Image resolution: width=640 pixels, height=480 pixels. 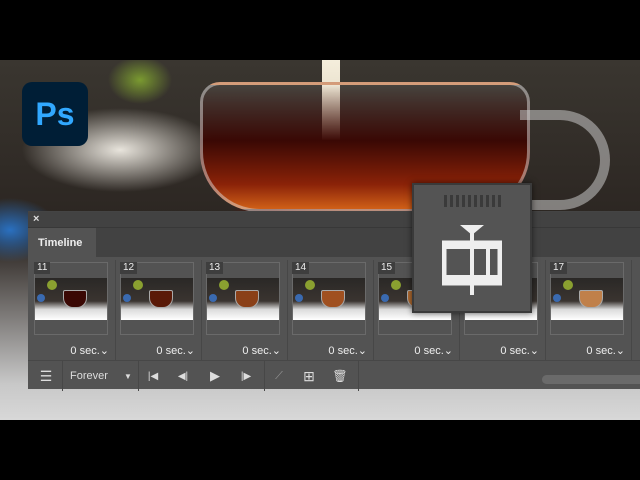 I want to click on convert-to-frame-animation-overlay, so click(x=472, y=248).